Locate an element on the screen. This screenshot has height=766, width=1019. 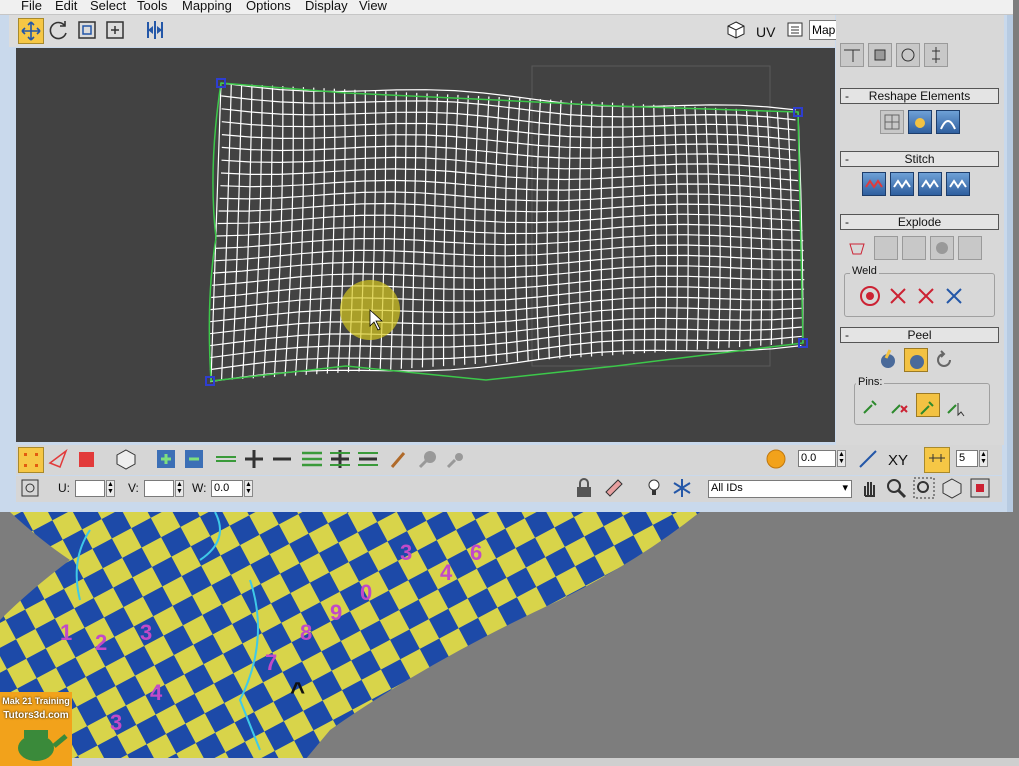
reshape-tools is located at coordinates (920, 122).